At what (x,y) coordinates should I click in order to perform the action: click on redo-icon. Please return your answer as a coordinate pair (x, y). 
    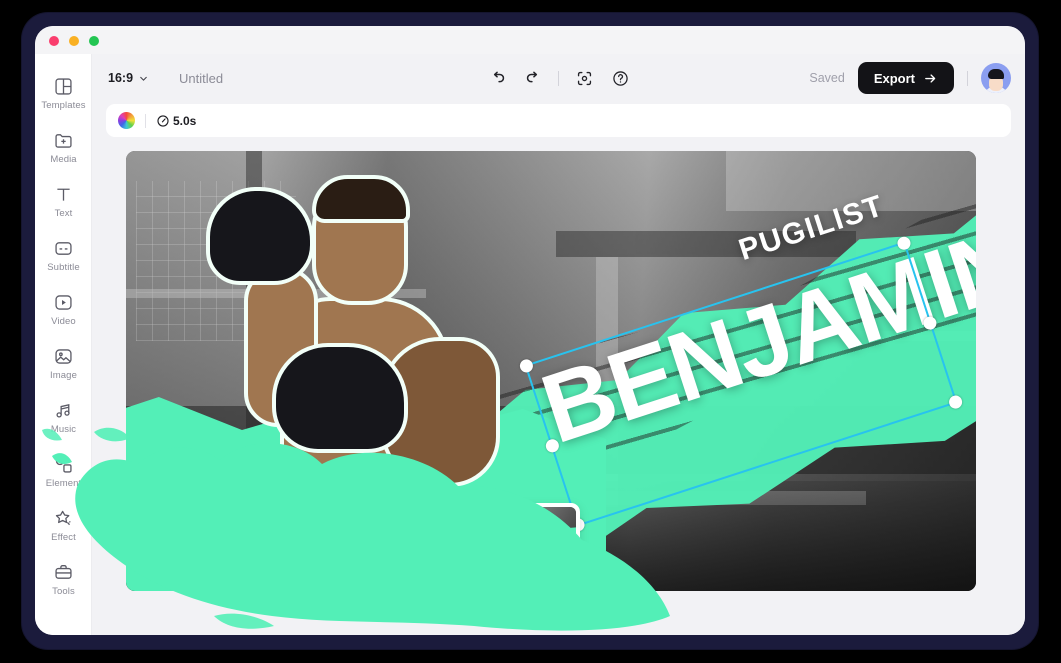
    Looking at the image, I should click on (533, 78).